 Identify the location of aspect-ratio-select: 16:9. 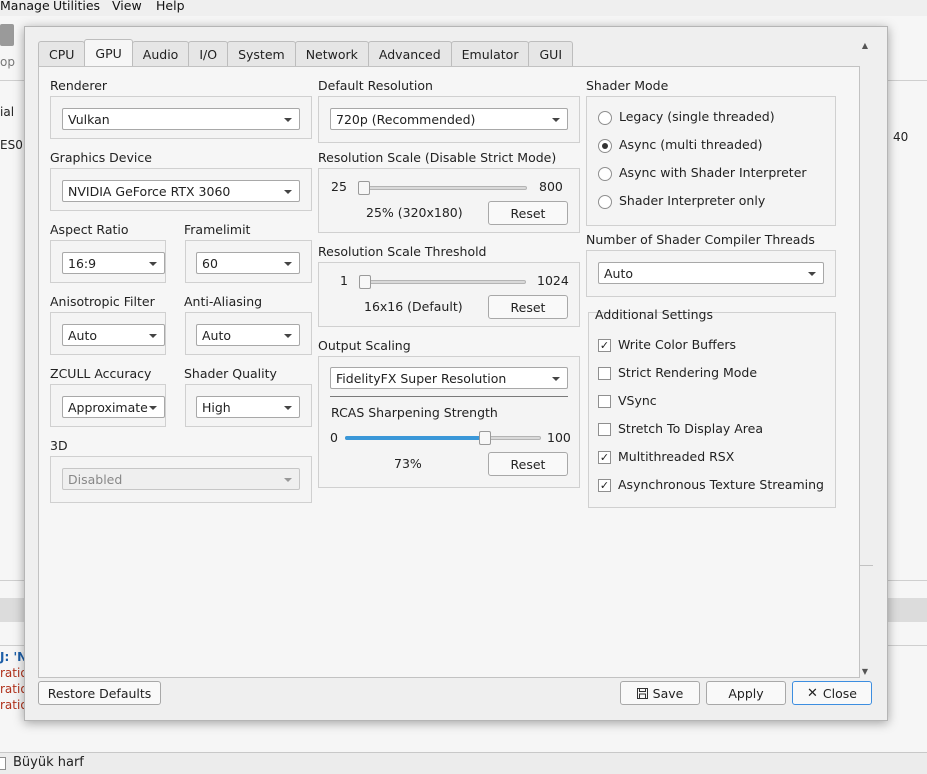
(113, 263).